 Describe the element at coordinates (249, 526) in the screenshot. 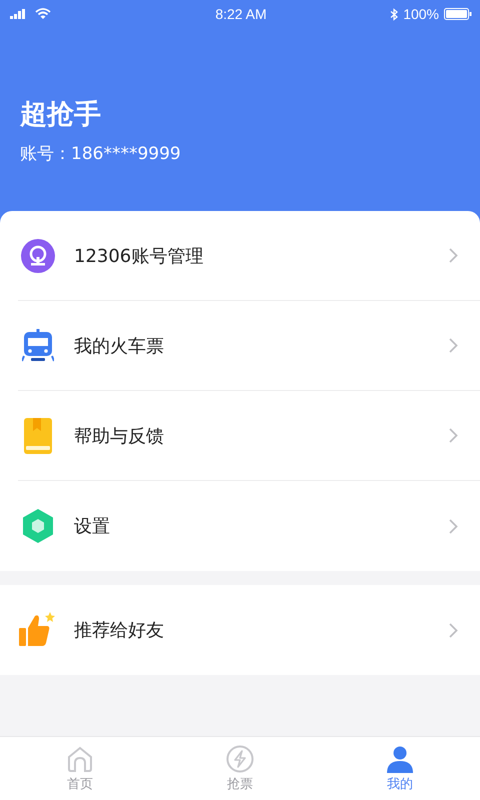

I see `menu-item: 设置` at that location.